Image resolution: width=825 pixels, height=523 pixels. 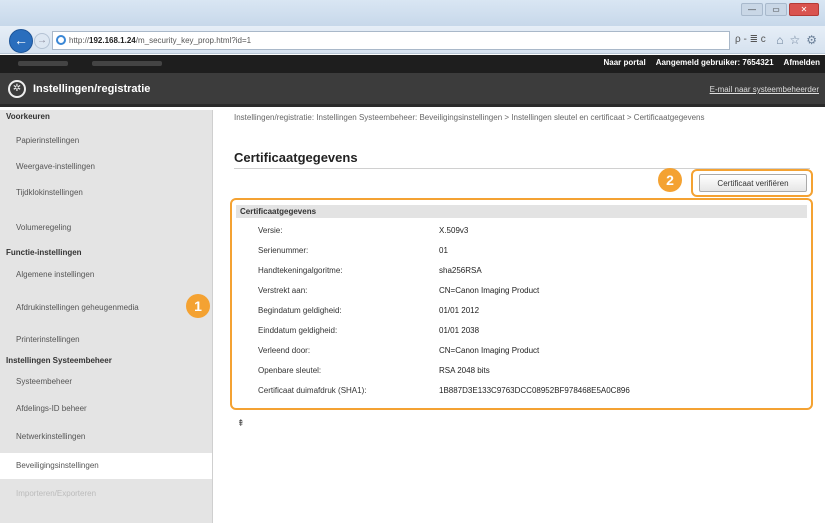 What do you see at coordinates (528, 232) in the screenshot?
I see `cert-row: Versie: X.509v3` at bounding box center [528, 232].